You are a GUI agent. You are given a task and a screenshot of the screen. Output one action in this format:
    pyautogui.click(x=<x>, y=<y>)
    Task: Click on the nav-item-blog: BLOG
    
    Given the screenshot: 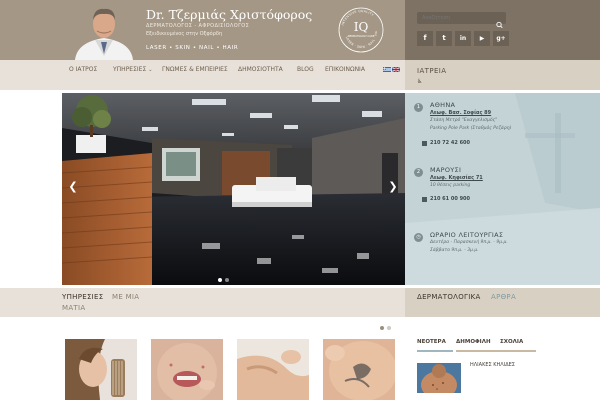 What is the action you would take?
    pyautogui.click(x=305, y=69)
    